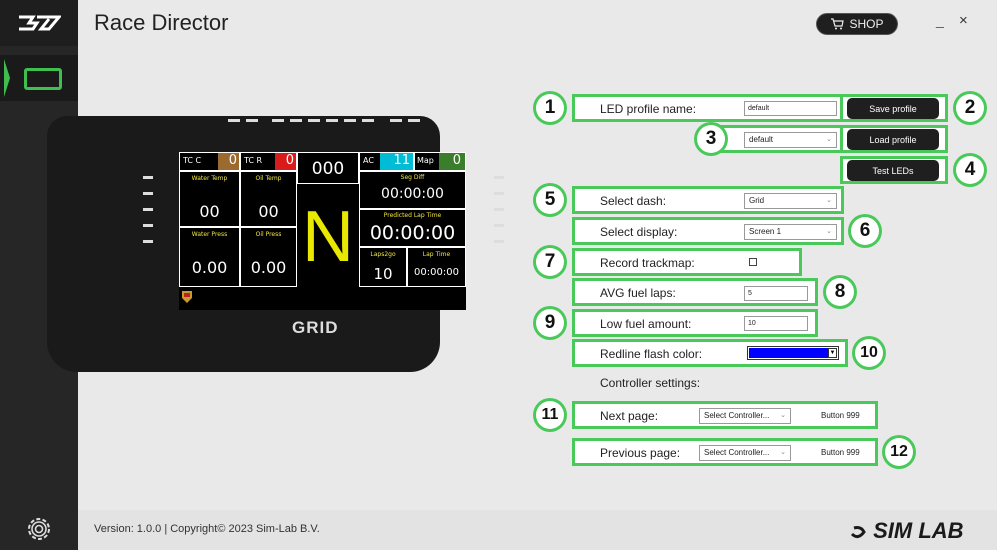 The image size is (997, 550). What do you see at coordinates (253, 160) in the screenshot?
I see `tc-r-label: TC R` at bounding box center [253, 160].